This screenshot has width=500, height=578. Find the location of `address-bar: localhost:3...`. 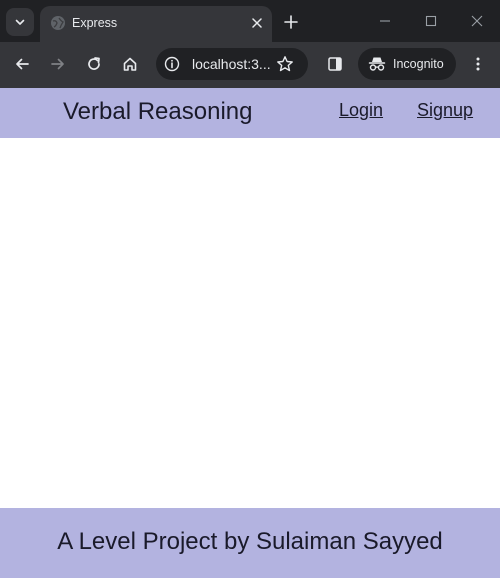

address-bar: localhost:3... is located at coordinates (232, 64).